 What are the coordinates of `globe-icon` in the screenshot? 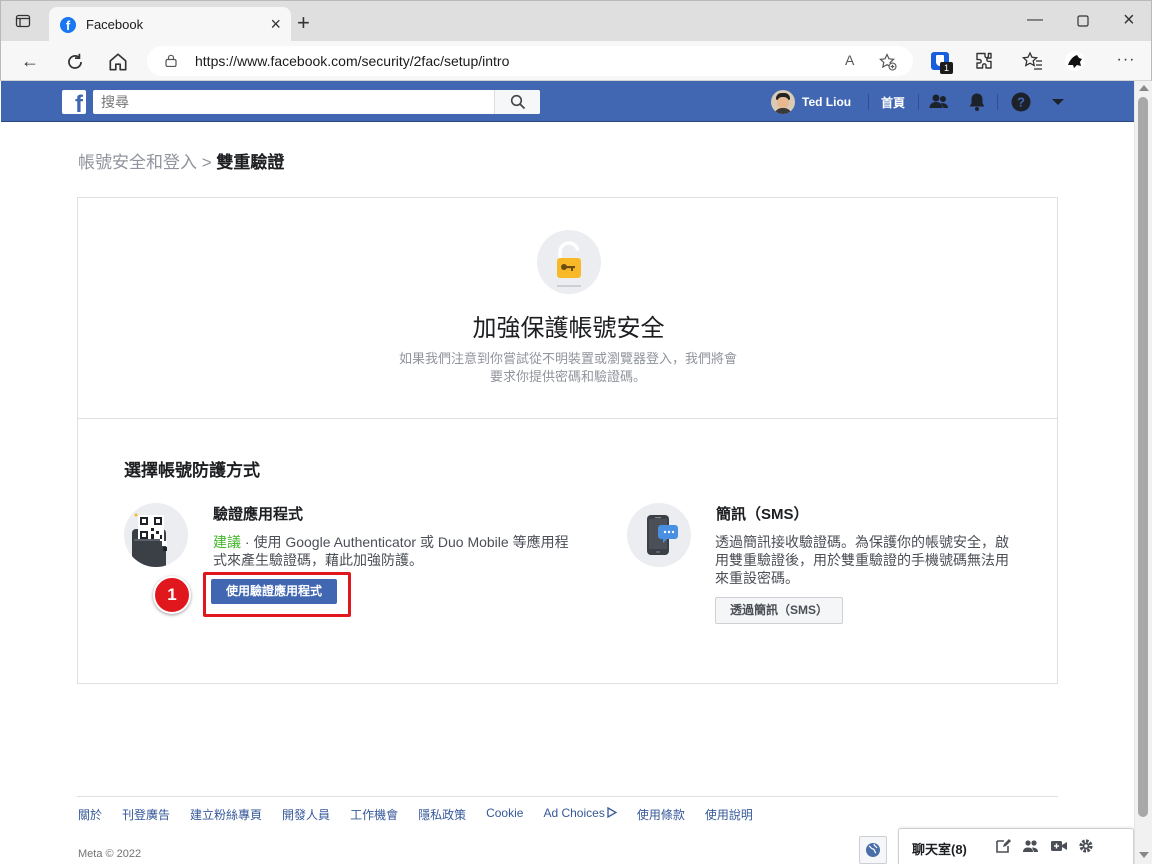 It's located at (873, 850).